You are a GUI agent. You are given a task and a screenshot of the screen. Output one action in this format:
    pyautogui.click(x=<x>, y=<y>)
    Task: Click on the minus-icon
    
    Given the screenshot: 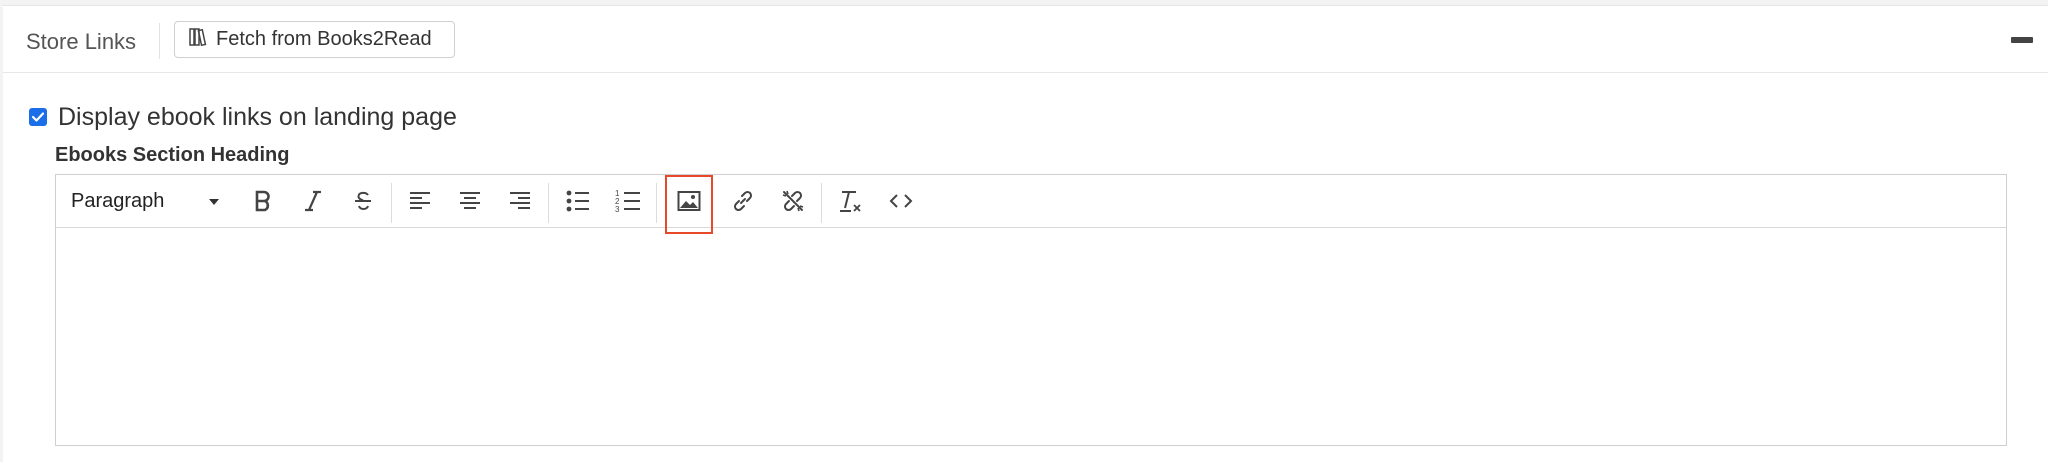 What is the action you would take?
    pyautogui.click(x=2022, y=40)
    